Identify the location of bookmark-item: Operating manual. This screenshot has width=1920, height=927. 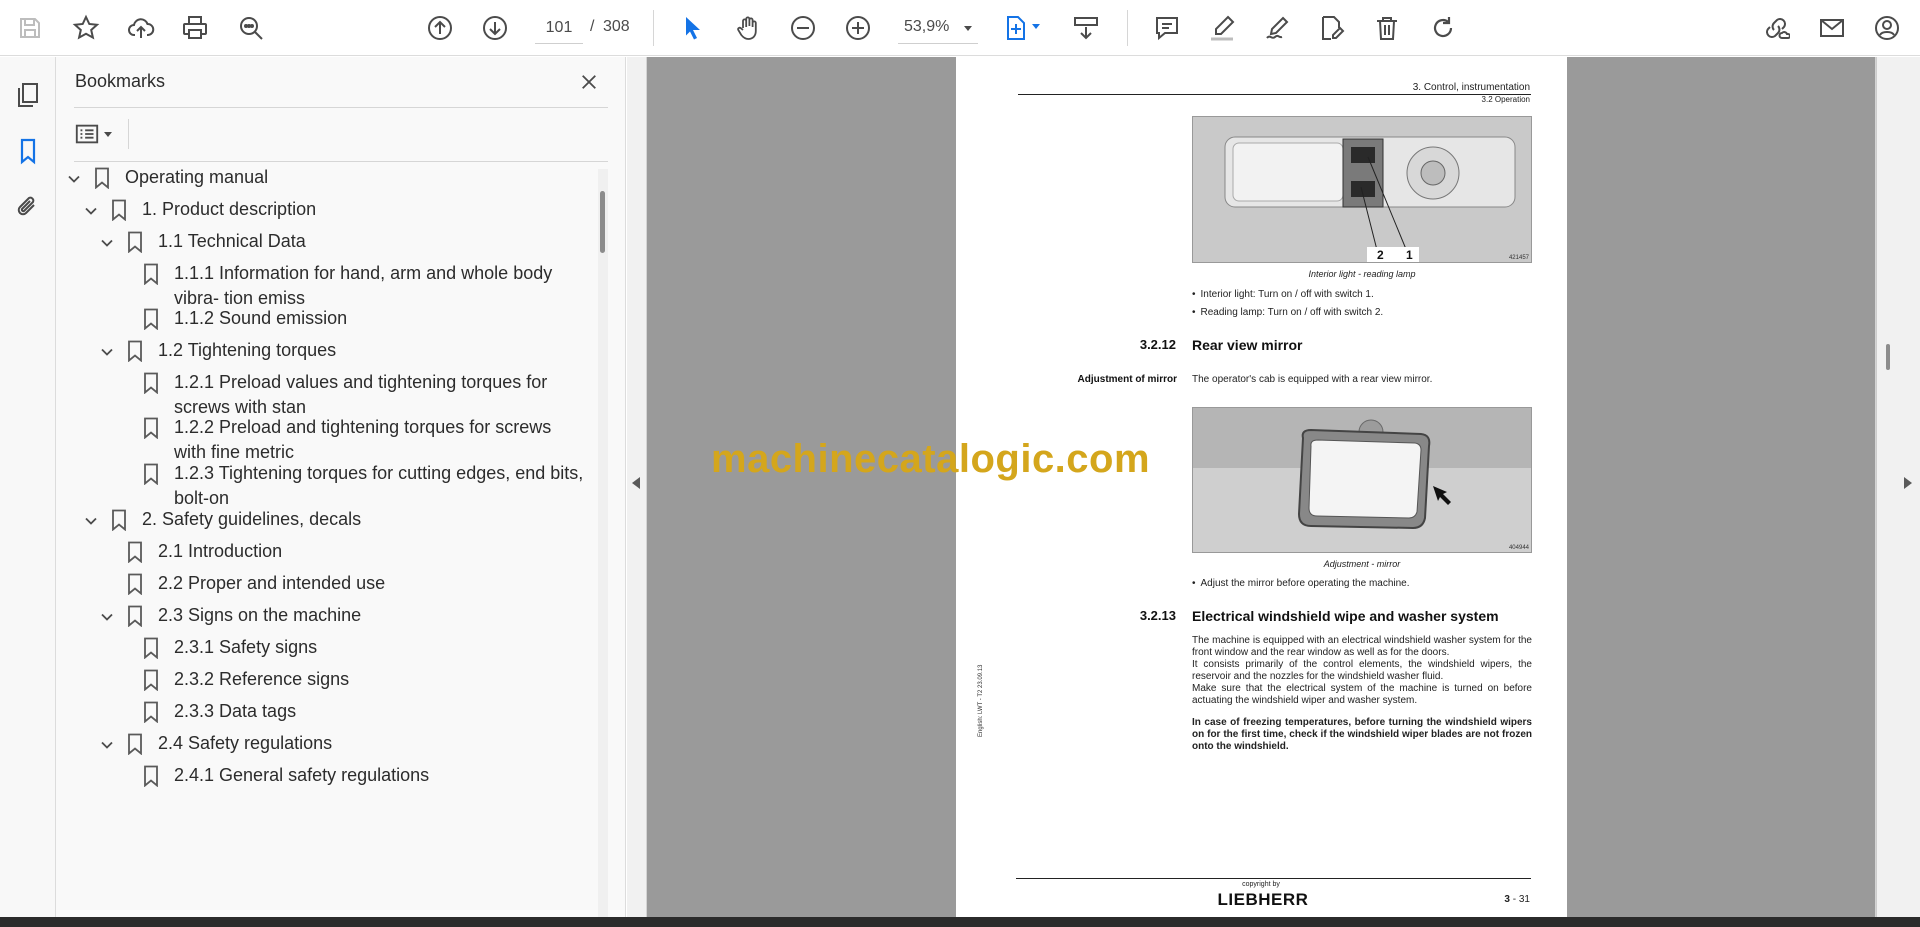
(165, 178).